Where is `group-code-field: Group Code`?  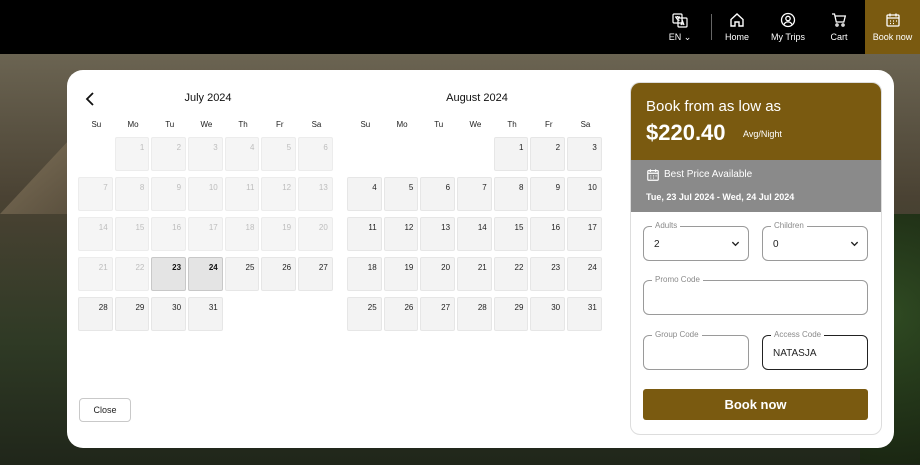
group-code-field: Group Code is located at coordinates (696, 350).